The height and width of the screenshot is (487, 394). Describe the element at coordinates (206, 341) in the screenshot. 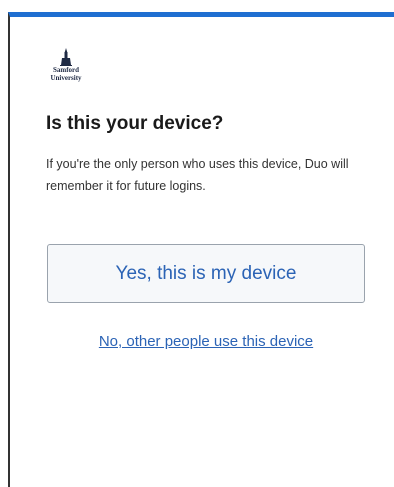

I see `no-other-people-link: No, other people use this device` at that location.